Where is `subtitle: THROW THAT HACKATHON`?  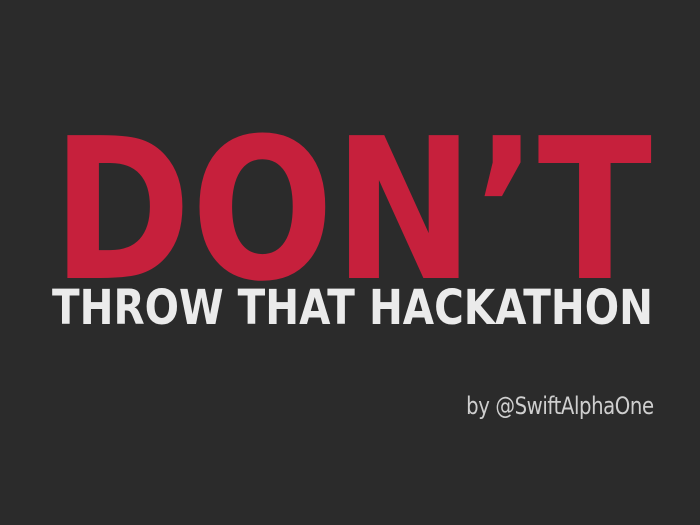 subtitle: THROW THAT HACKATHON is located at coordinates (352, 310).